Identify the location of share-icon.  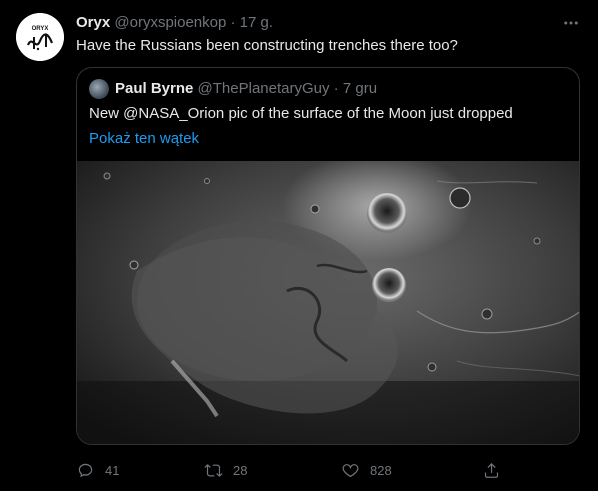
(491, 470).